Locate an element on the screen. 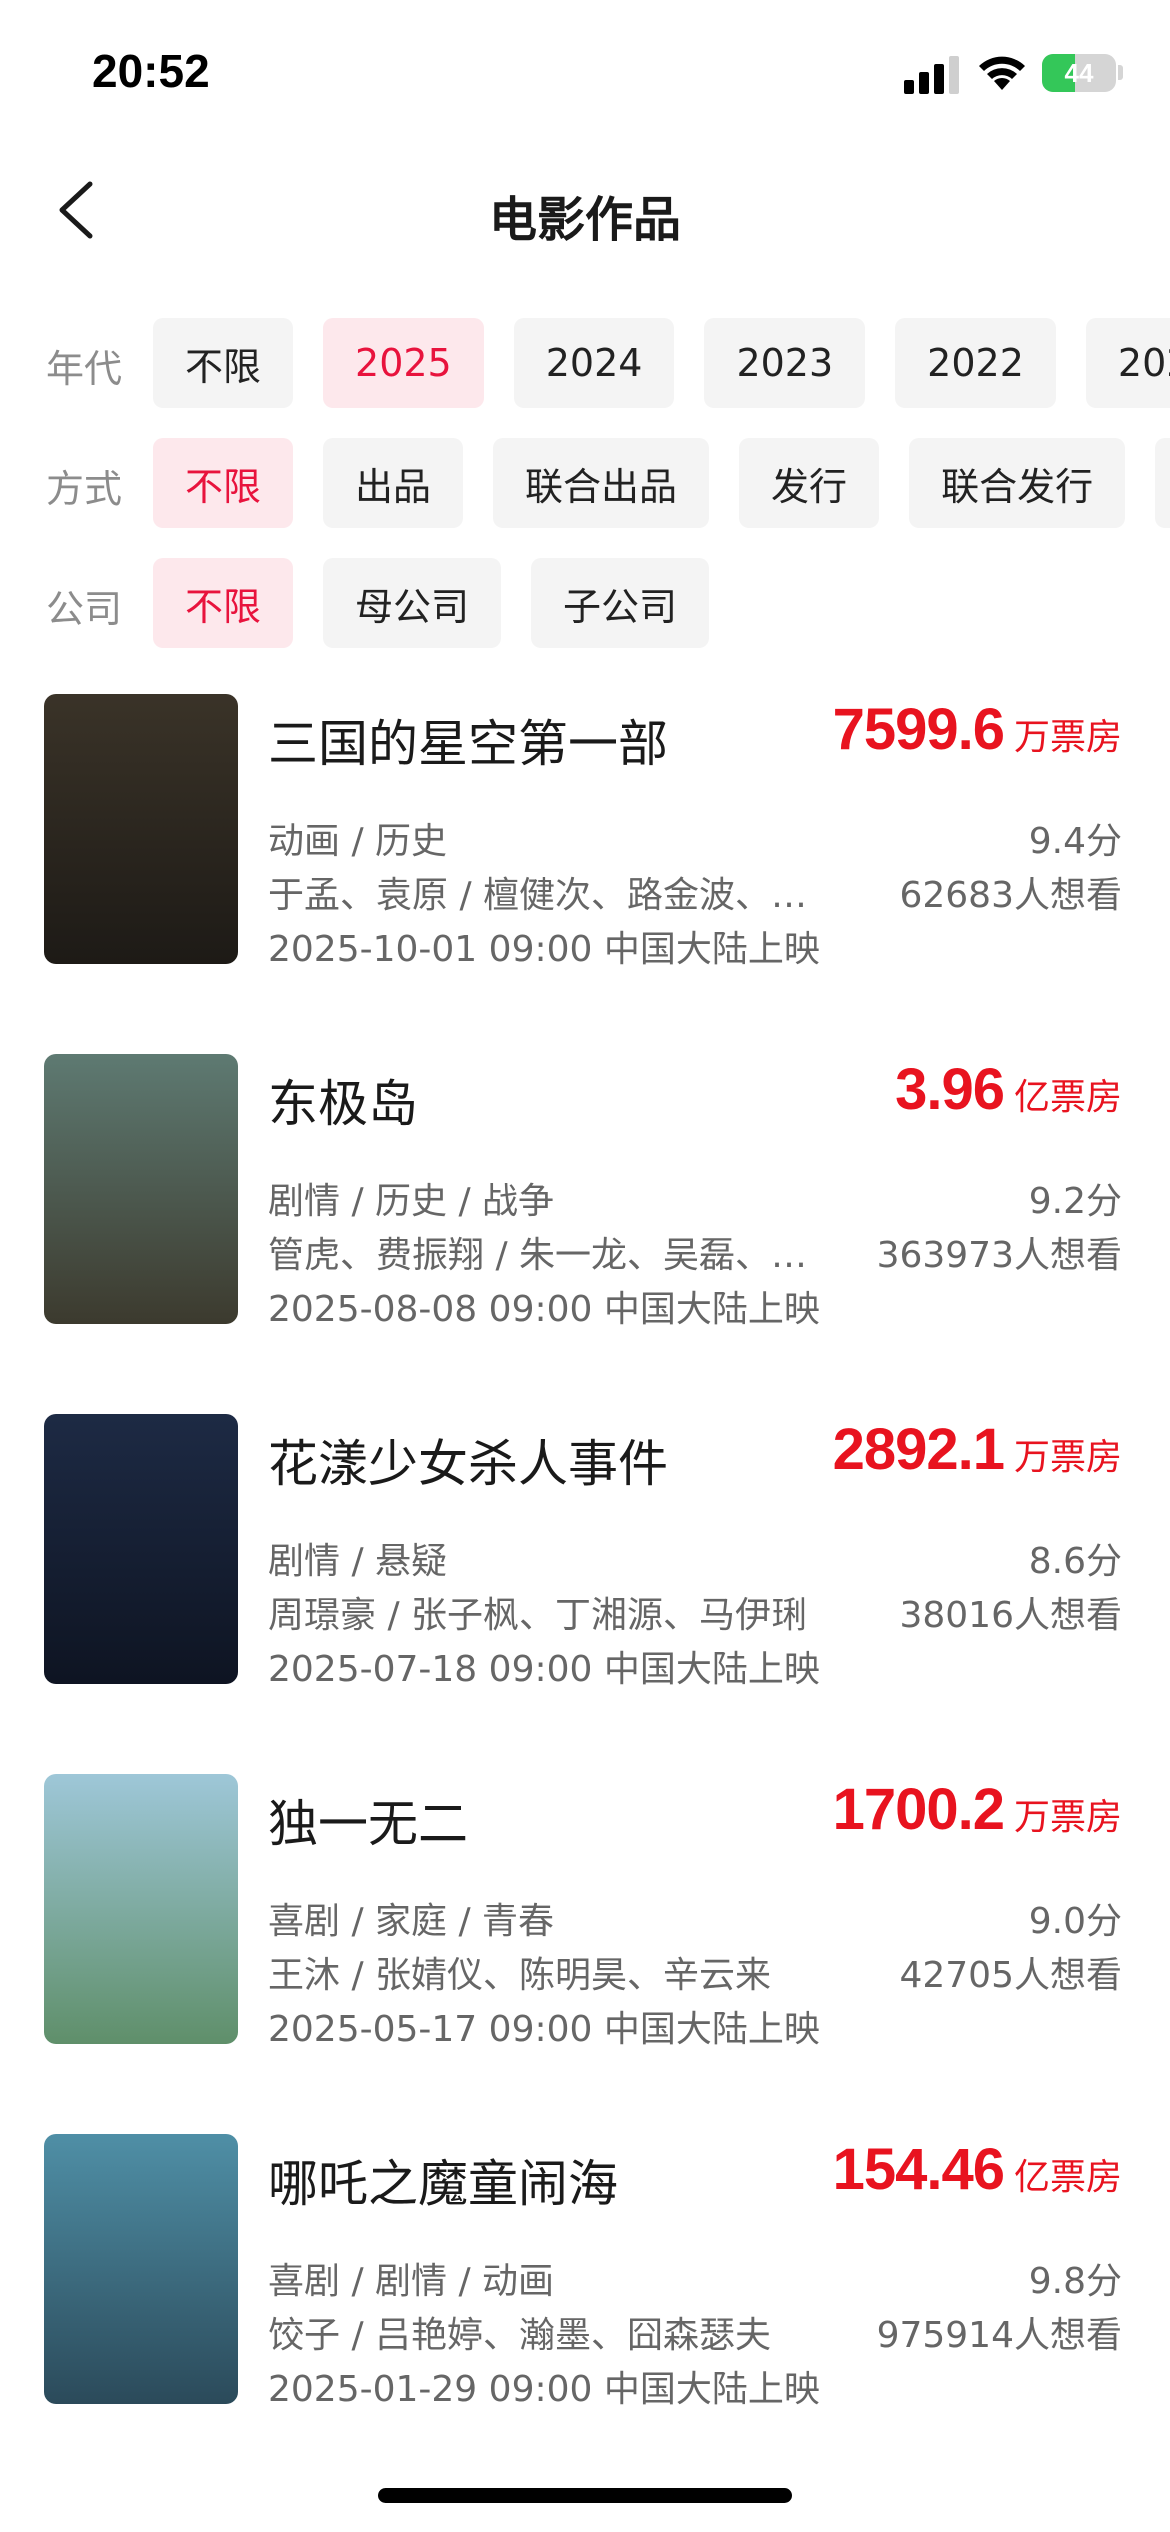 Image resolution: width=1170 pixels, height=2532 pixels. box-office-value: 154.46 is located at coordinates (918, 2169).